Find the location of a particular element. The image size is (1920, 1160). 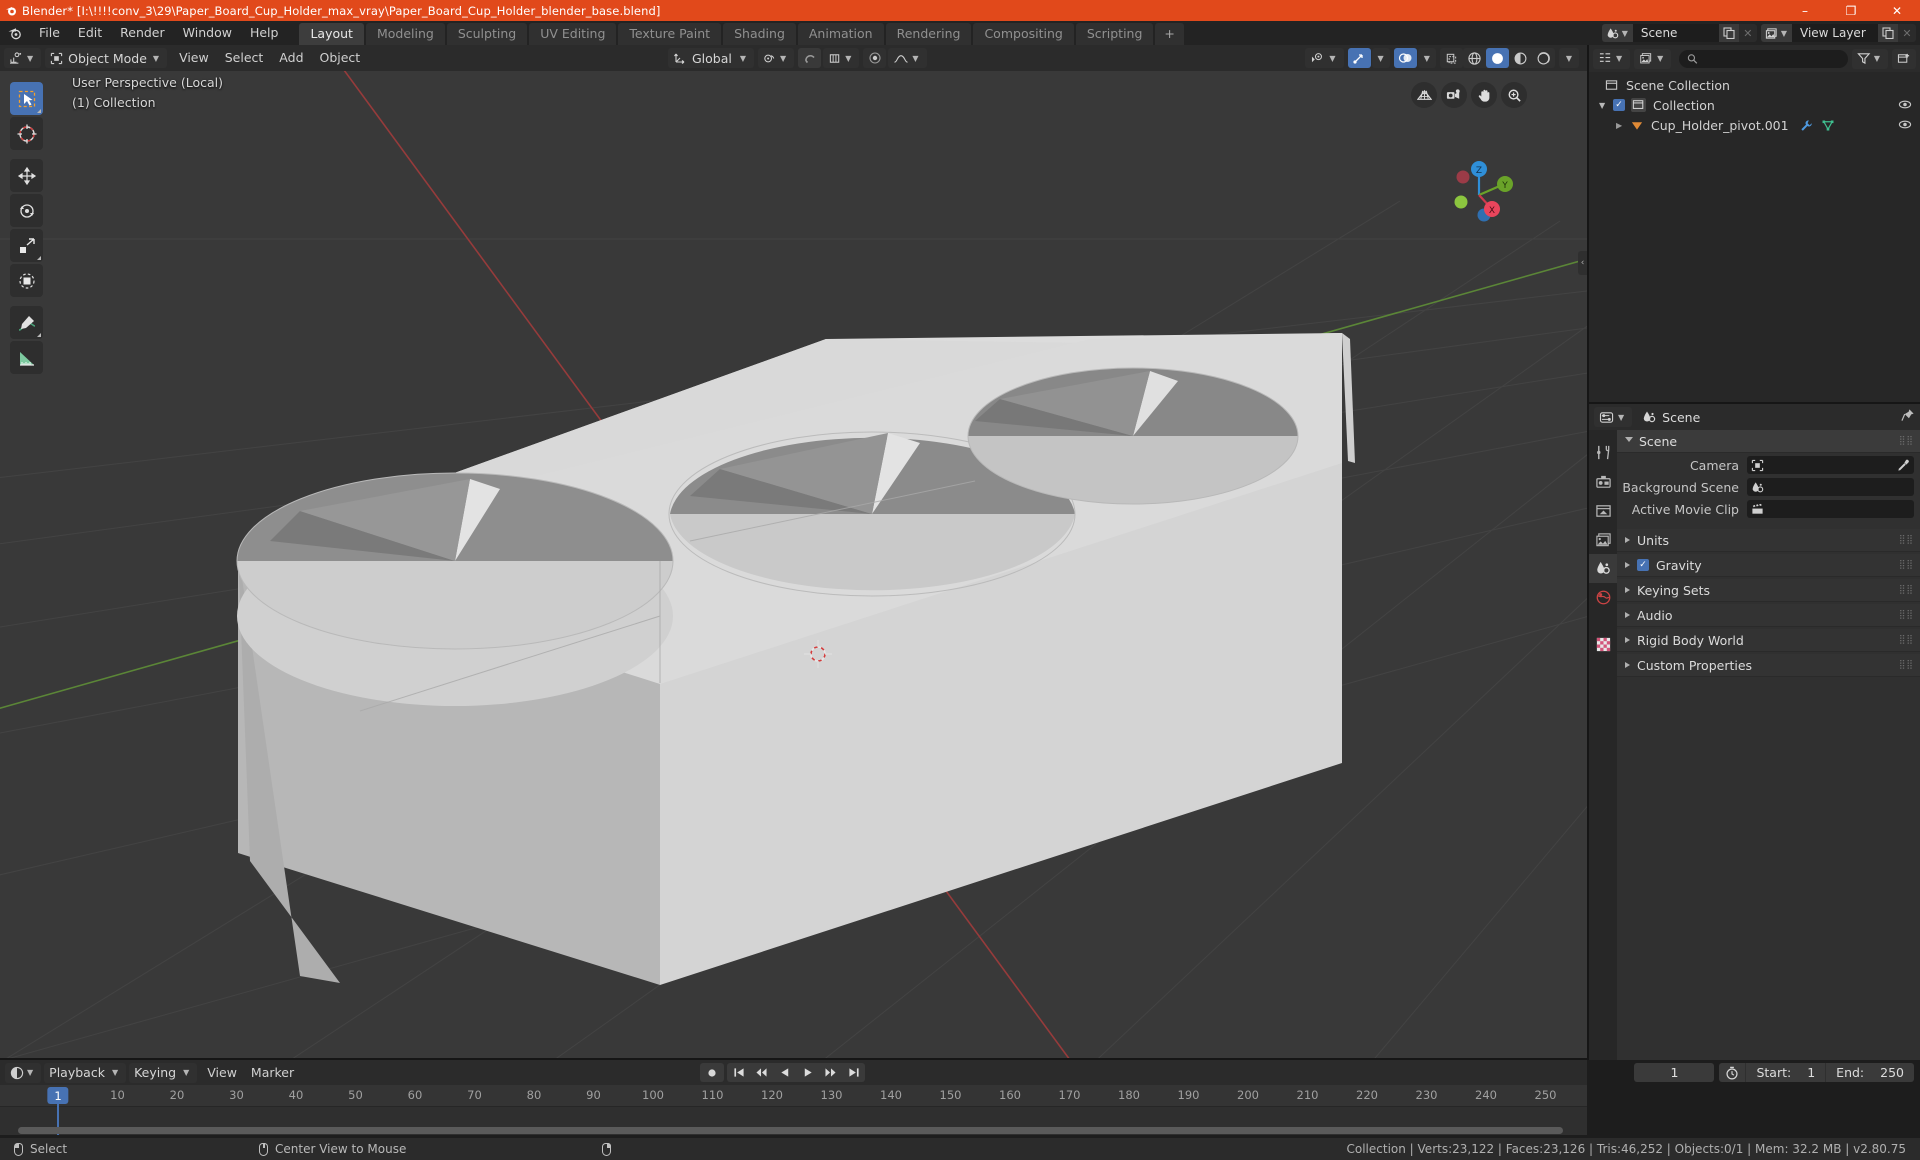

properties-tab-output is located at coordinates (1603, 510).